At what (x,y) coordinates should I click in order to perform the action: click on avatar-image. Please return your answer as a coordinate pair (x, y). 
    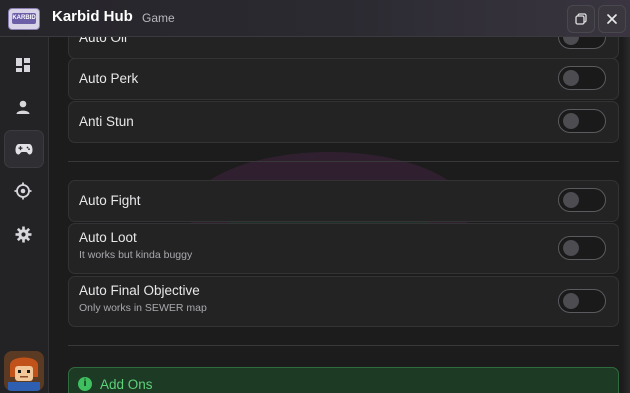
    Looking at the image, I should click on (24, 371).